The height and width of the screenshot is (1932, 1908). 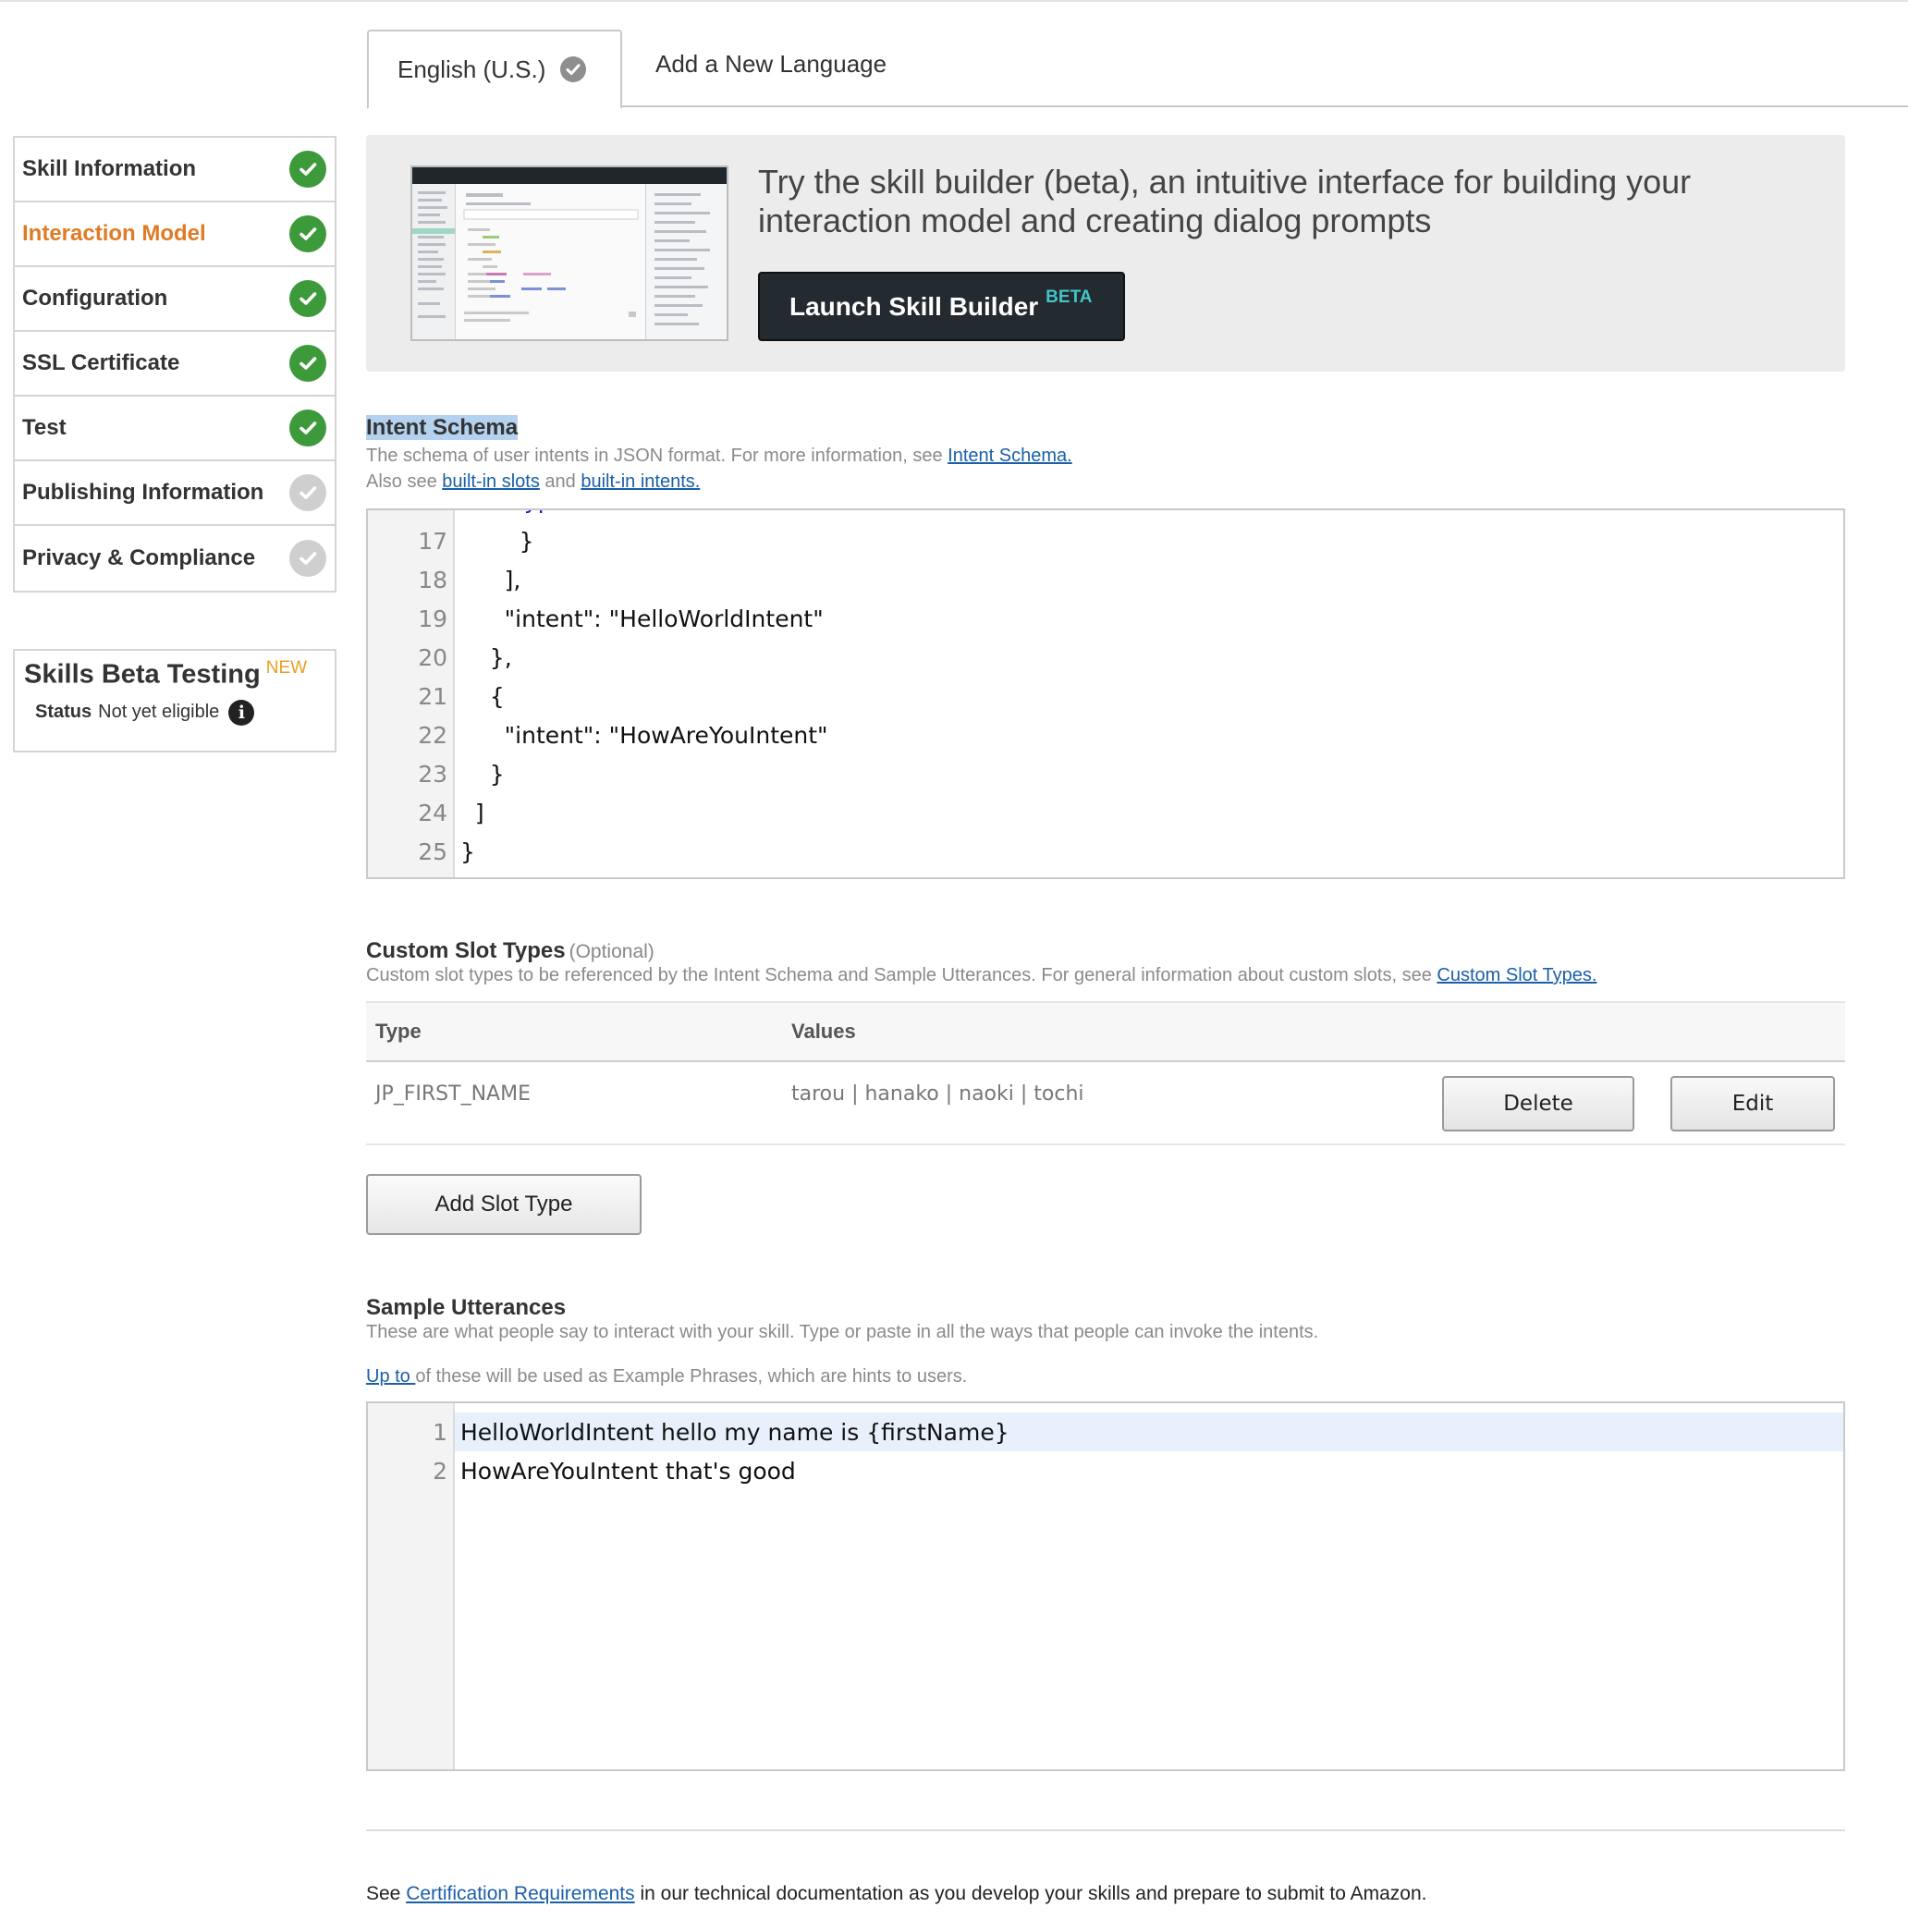 What do you see at coordinates (286, 668) in the screenshot?
I see `new-badge: NEW` at bounding box center [286, 668].